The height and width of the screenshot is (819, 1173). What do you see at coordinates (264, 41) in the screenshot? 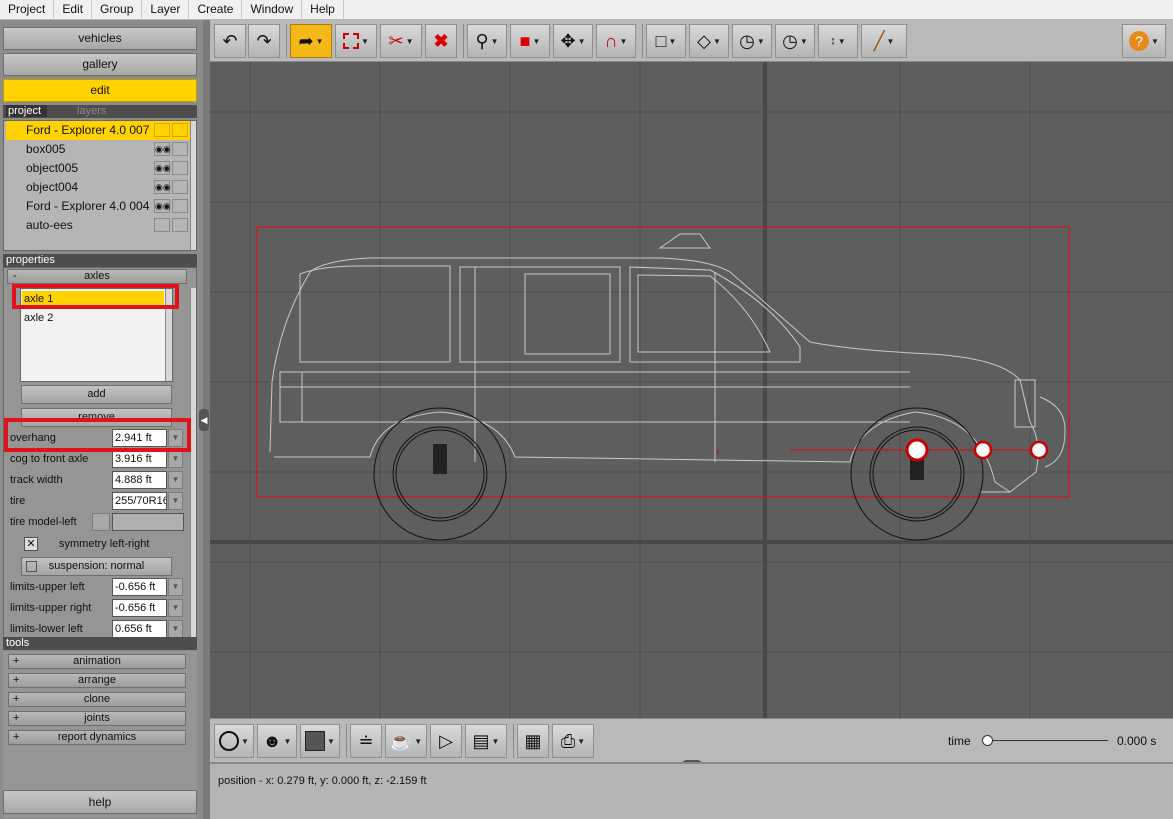
I see `redo-icon: ↷` at bounding box center [264, 41].